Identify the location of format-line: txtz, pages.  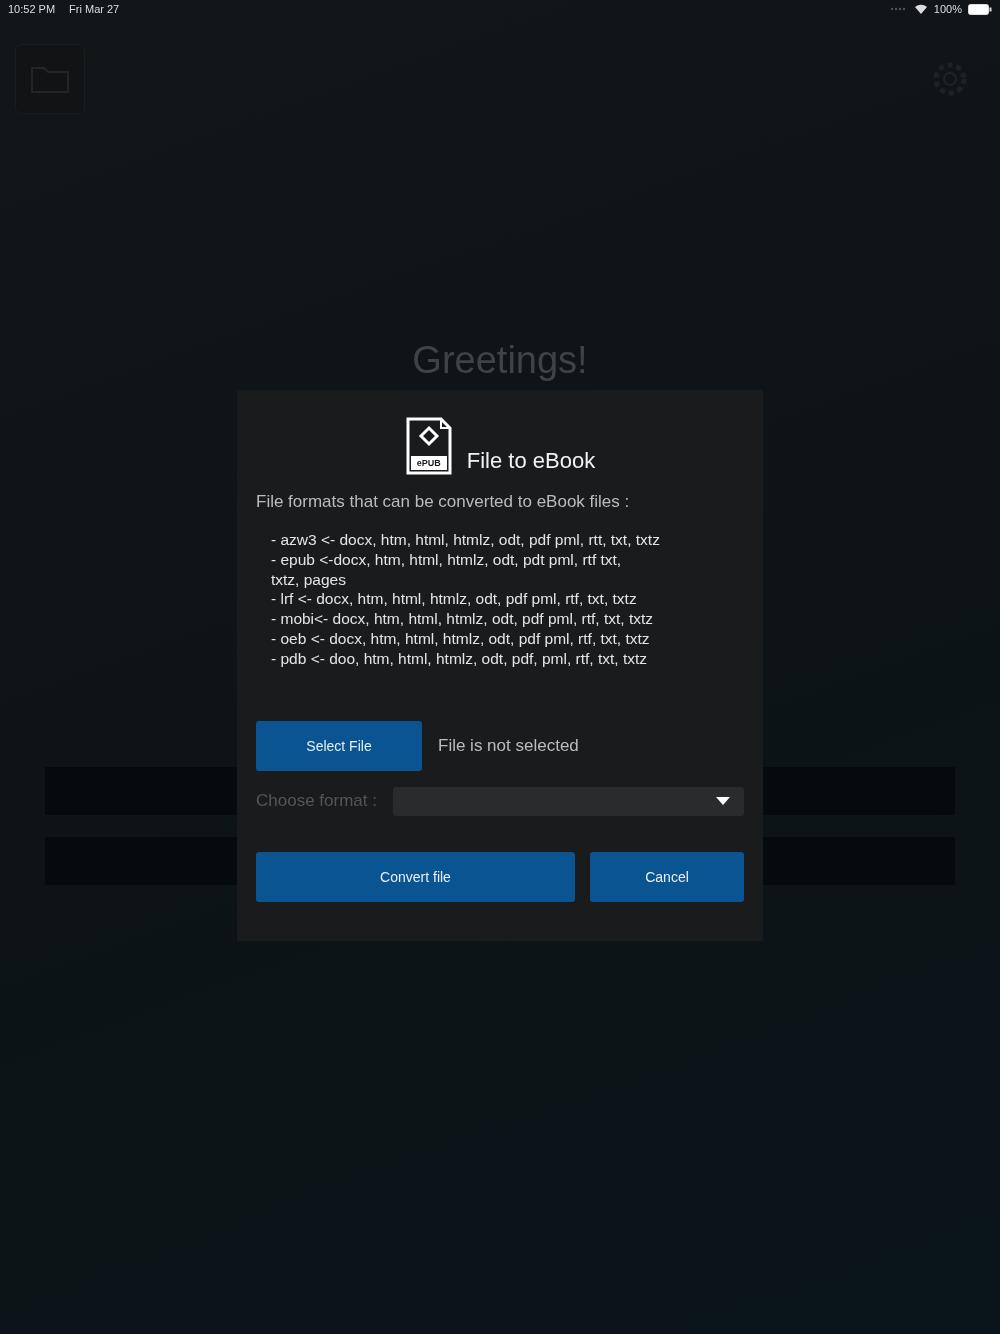
(309, 579).